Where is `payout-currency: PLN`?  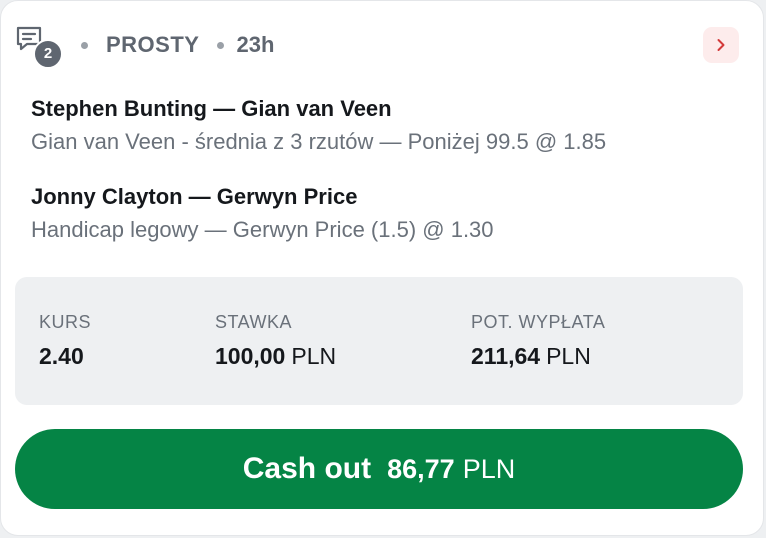 payout-currency: PLN is located at coordinates (568, 356).